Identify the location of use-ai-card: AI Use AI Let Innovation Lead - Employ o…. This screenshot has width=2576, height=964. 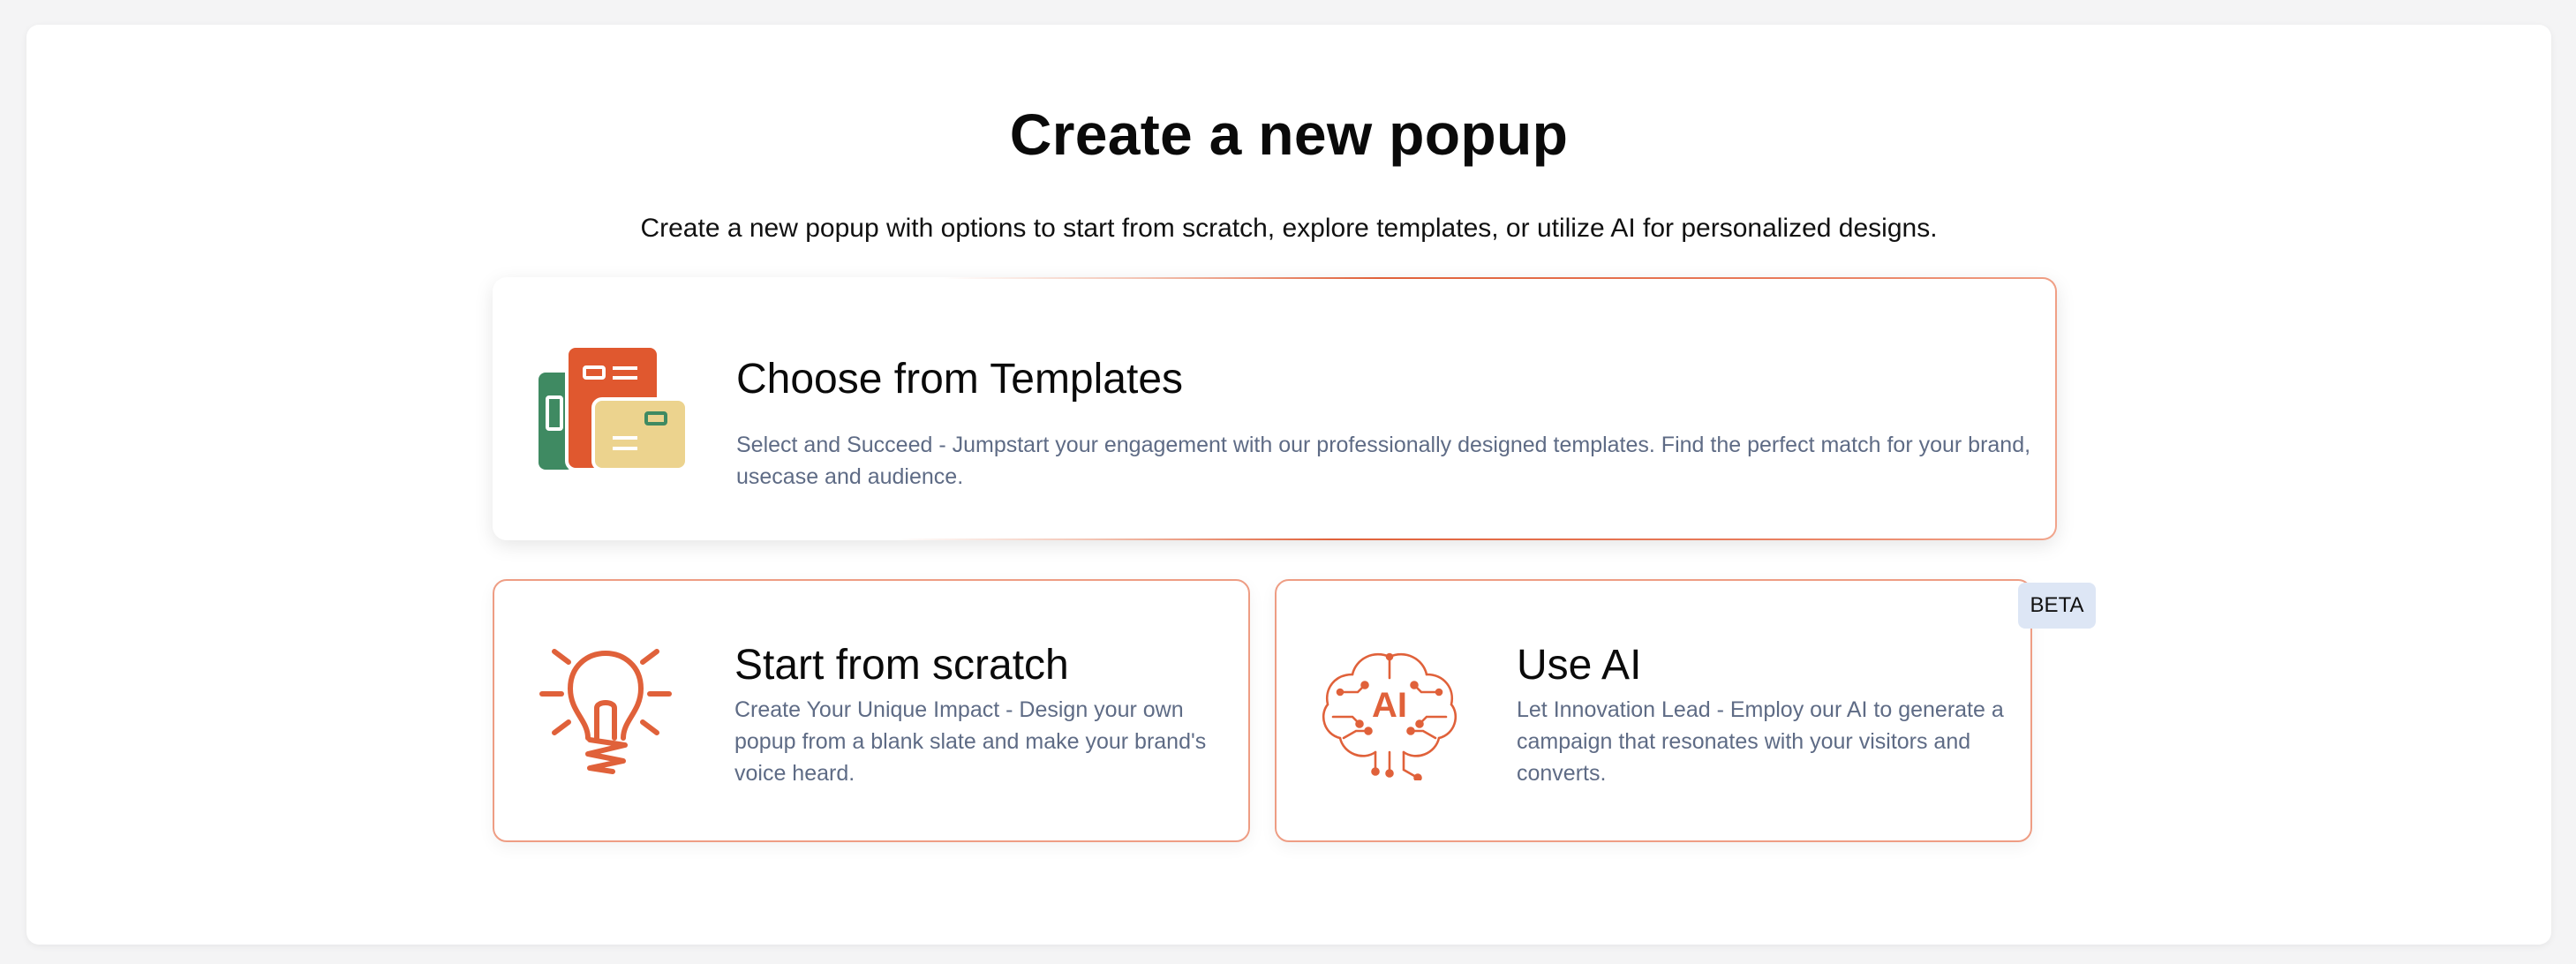
(1654, 710).